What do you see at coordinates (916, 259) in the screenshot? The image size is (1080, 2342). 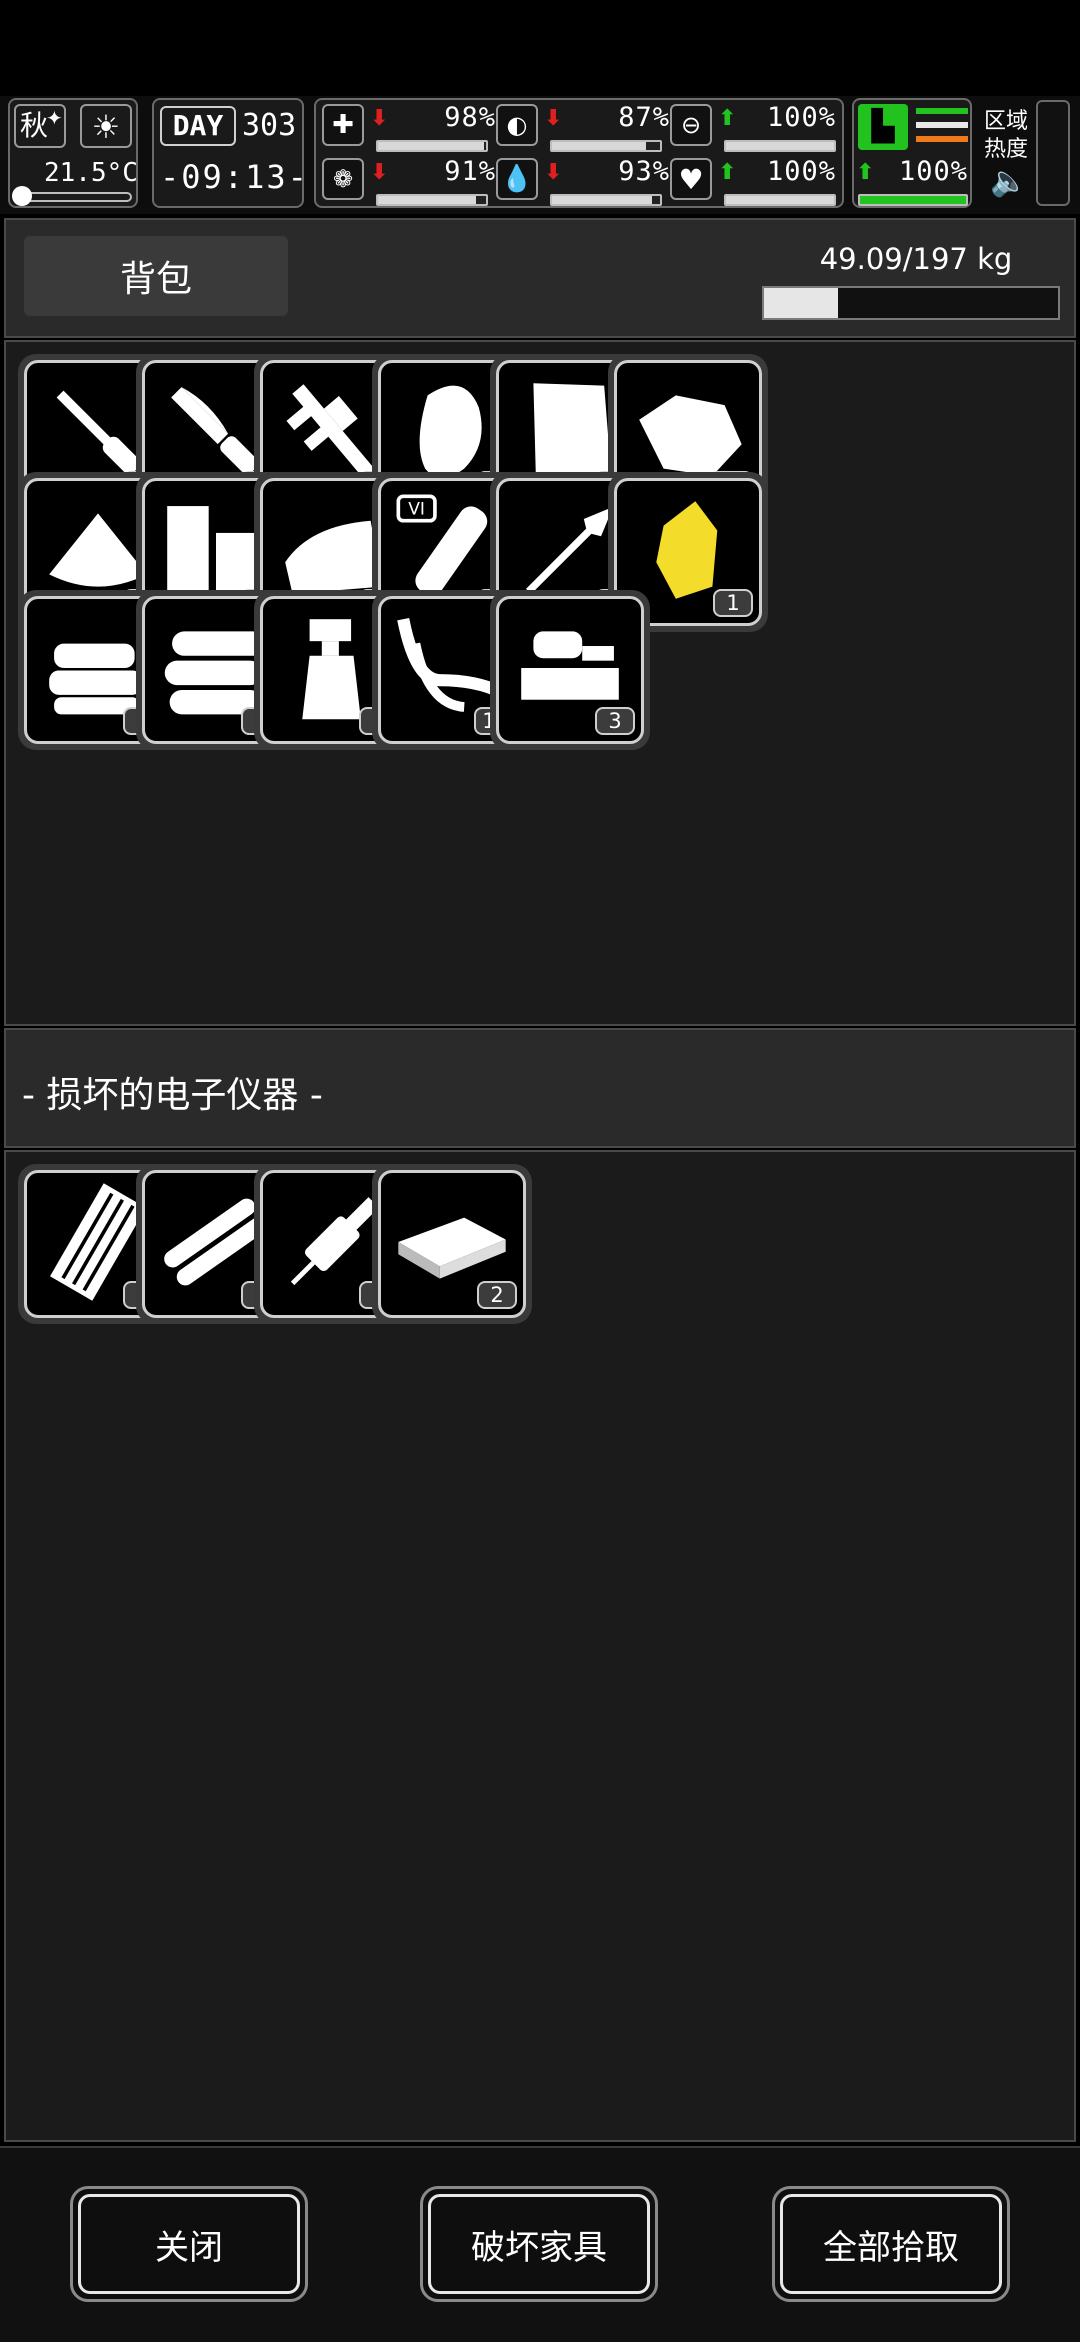 I see `weight-text: 49.09/197 kg` at bounding box center [916, 259].